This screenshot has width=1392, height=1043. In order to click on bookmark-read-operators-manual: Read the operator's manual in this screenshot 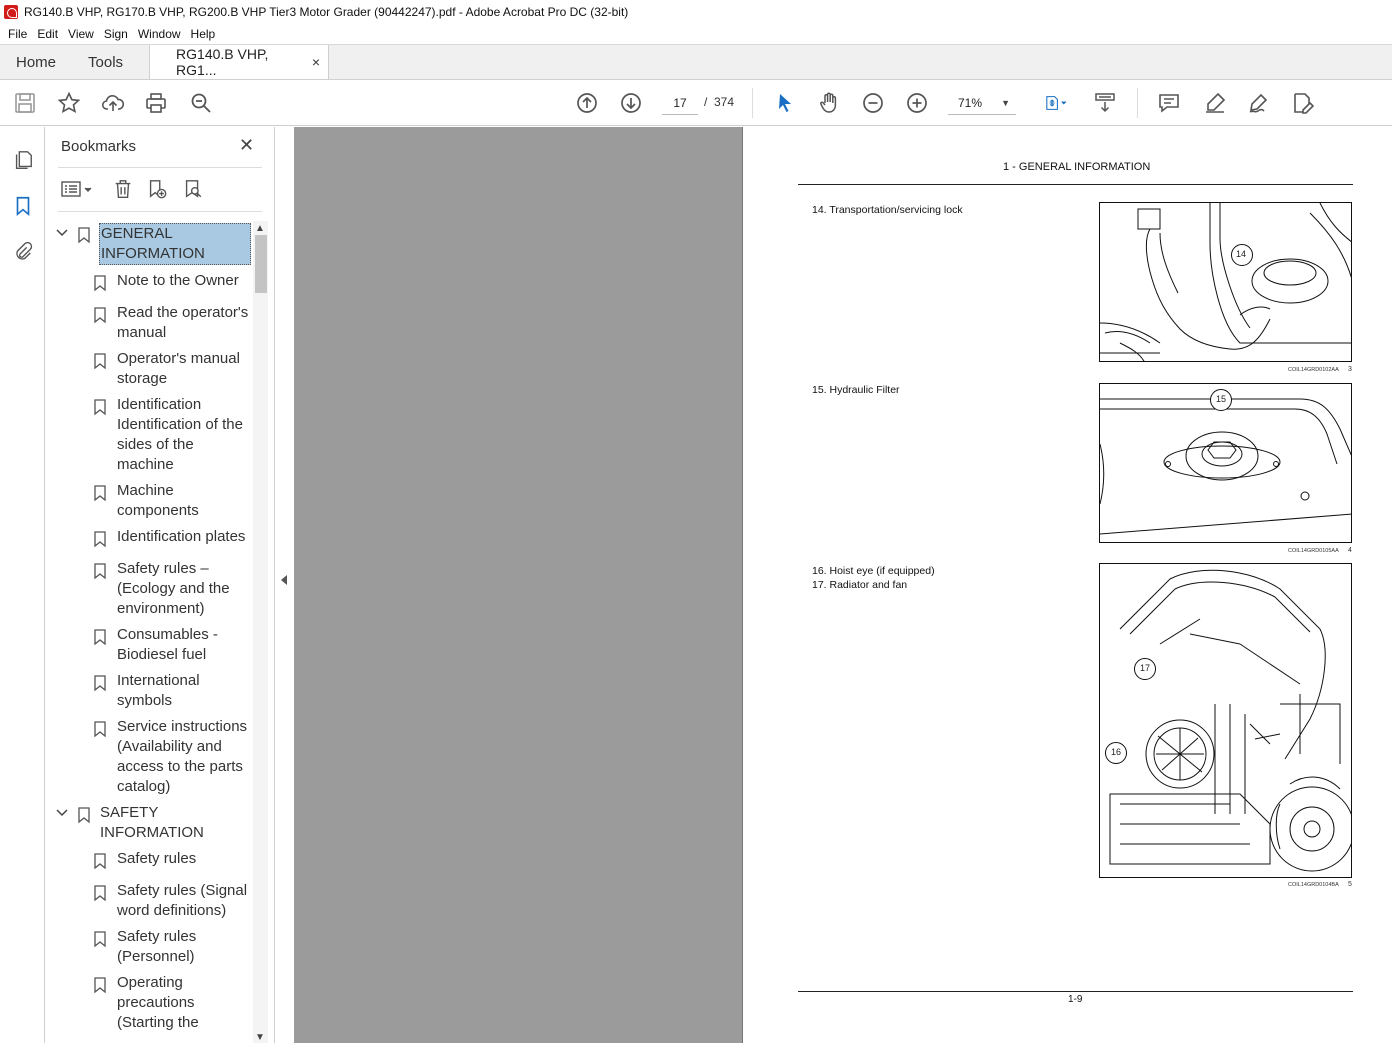, I will do `click(149, 324)`.